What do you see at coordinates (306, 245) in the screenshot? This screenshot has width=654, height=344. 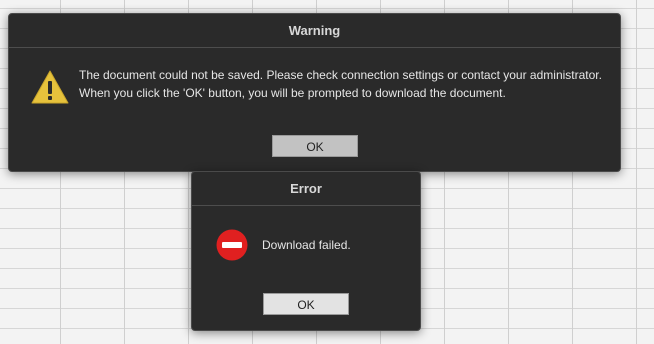 I see `error-message: Download failed.` at bounding box center [306, 245].